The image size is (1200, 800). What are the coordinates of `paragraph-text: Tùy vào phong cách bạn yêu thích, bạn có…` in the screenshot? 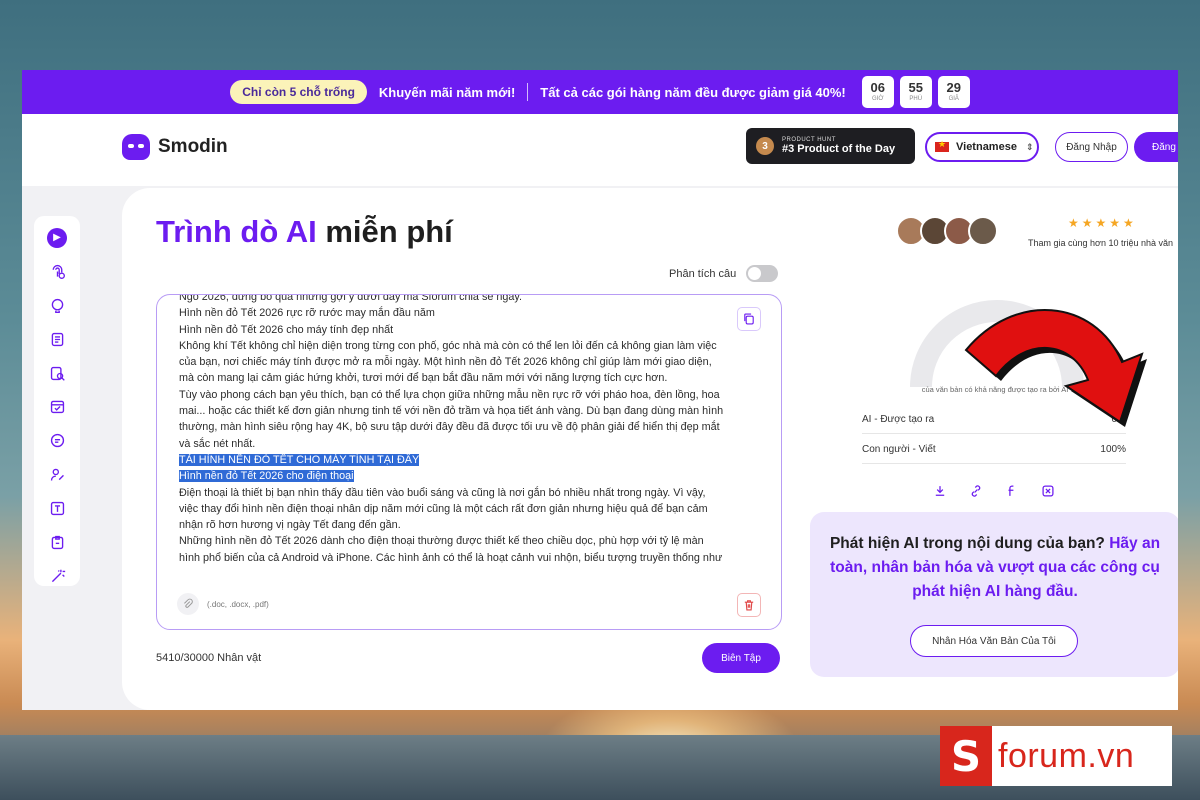 It's located at (451, 419).